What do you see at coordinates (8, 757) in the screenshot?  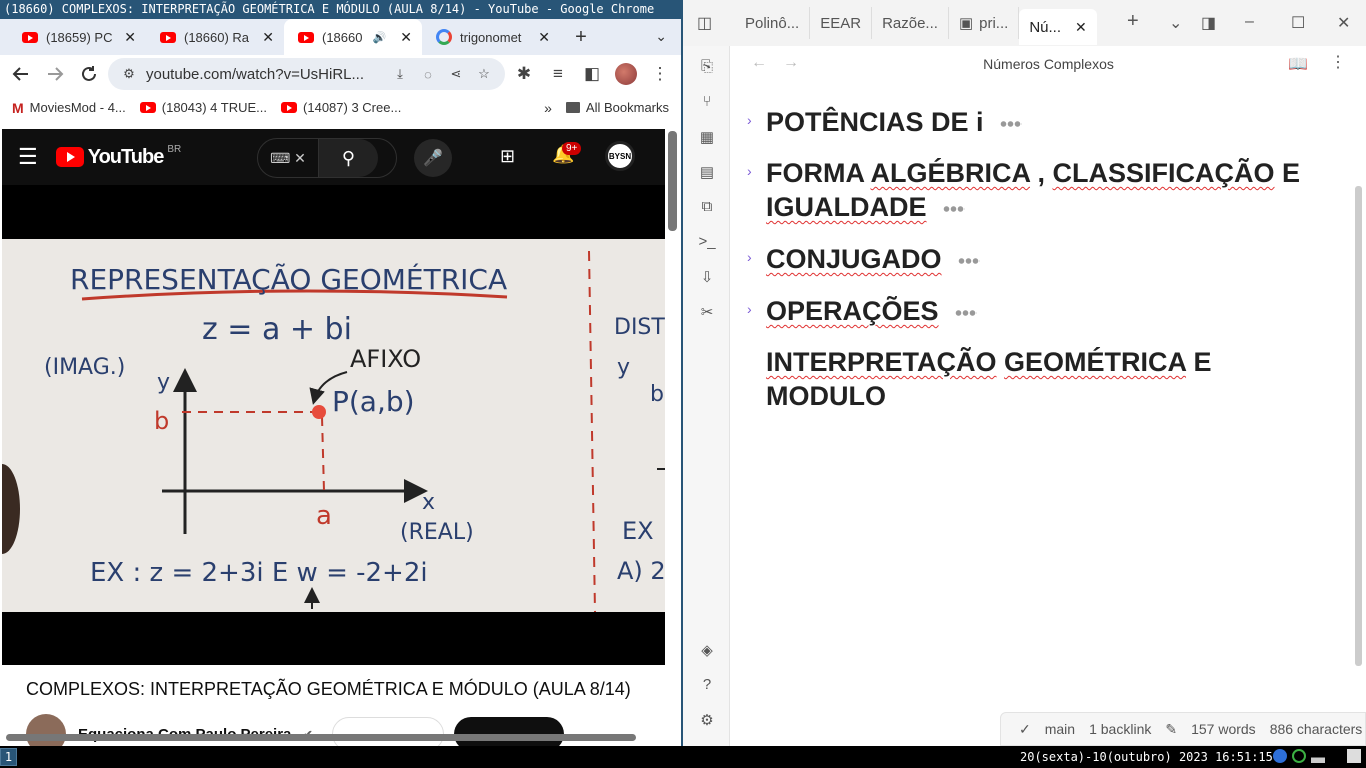 I see `workspace-button: 1` at bounding box center [8, 757].